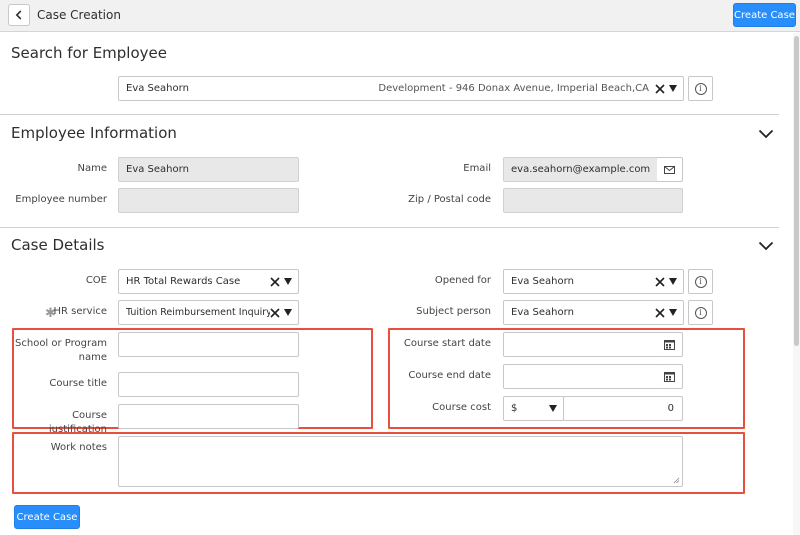 The height and width of the screenshot is (535, 800). I want to click on zip-label: Zip / Postal code, so click(449, 199).